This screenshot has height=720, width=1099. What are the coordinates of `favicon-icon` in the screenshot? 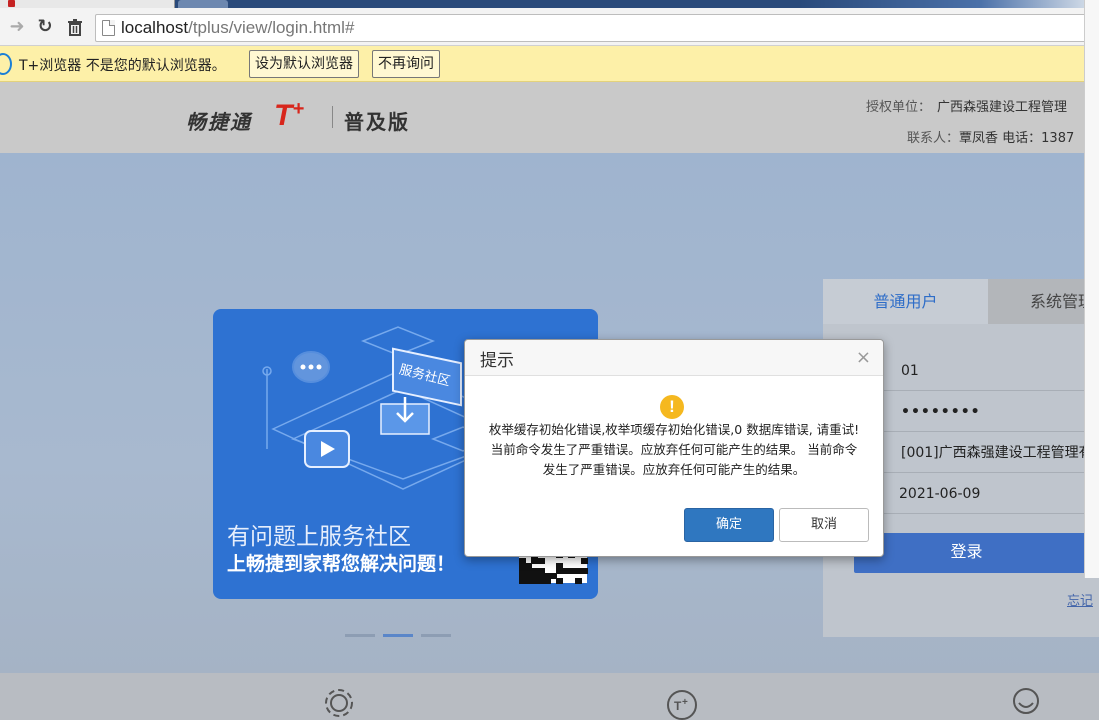 It's located at (11, 3).